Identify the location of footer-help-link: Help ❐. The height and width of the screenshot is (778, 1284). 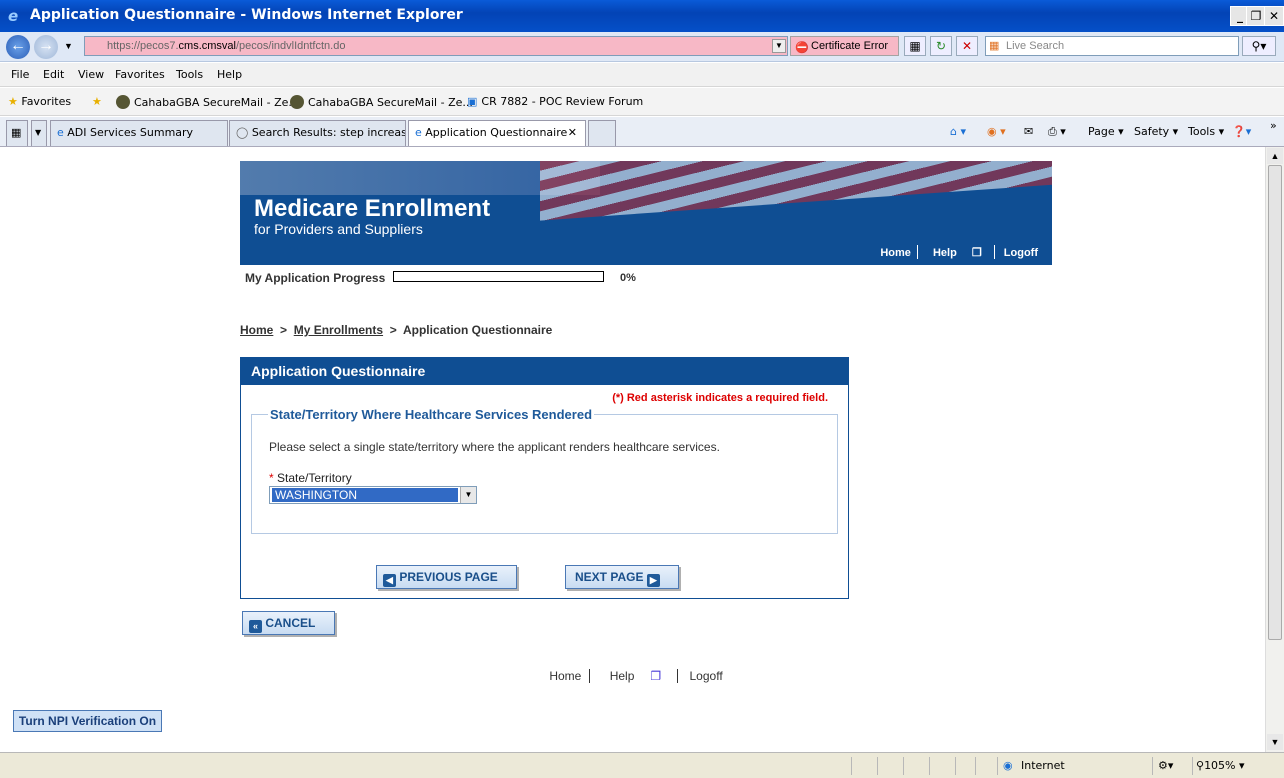
(635, 676).